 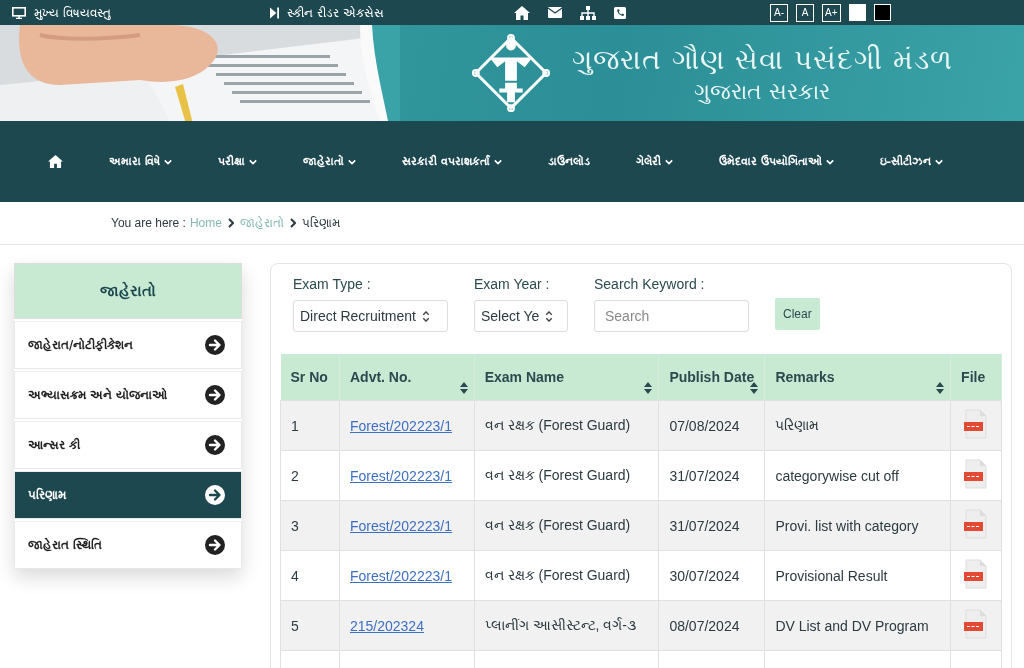 I want to click on exam-type-select: Direct Recruitment, so click(x=370, y=316).